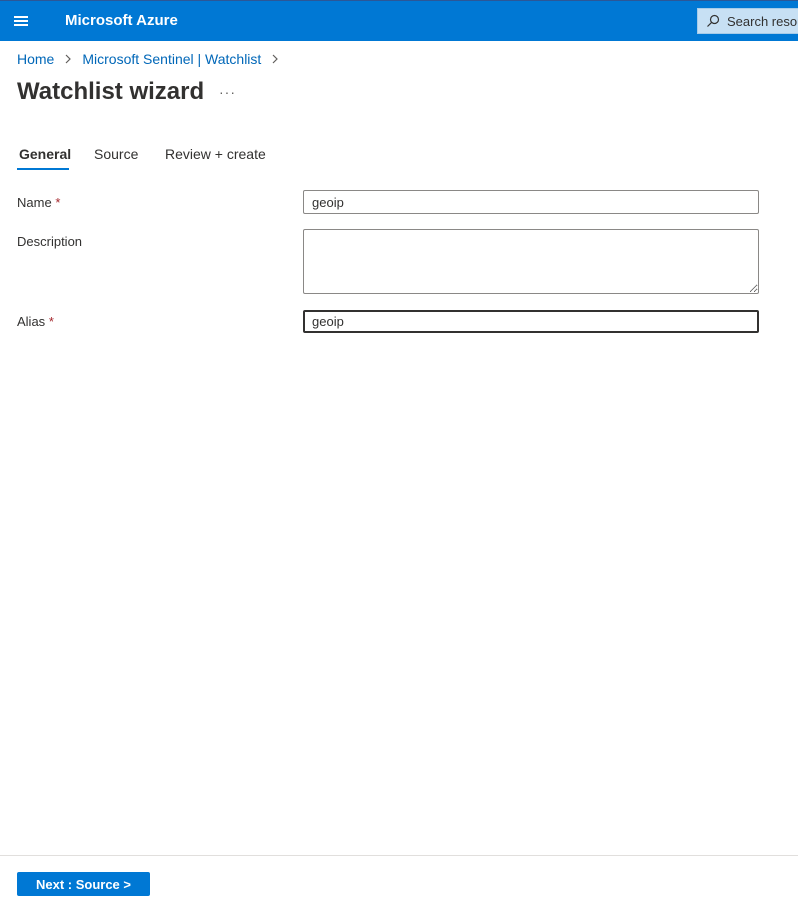 Image resolution: width=798 pixels, height=905 pixels. I want to click on breadcrumb-sentinel-watchlist: Microsoft Sentinel | Watchlist, so click(171, 59).